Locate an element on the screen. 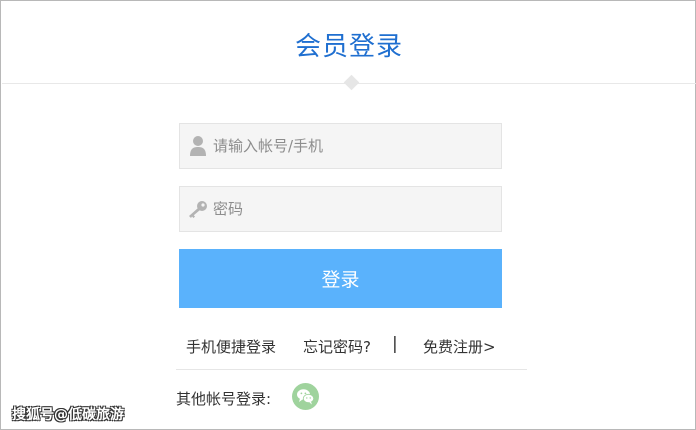  phone-login-link: 手机便捷登录 is located at coordinates (231, 346).